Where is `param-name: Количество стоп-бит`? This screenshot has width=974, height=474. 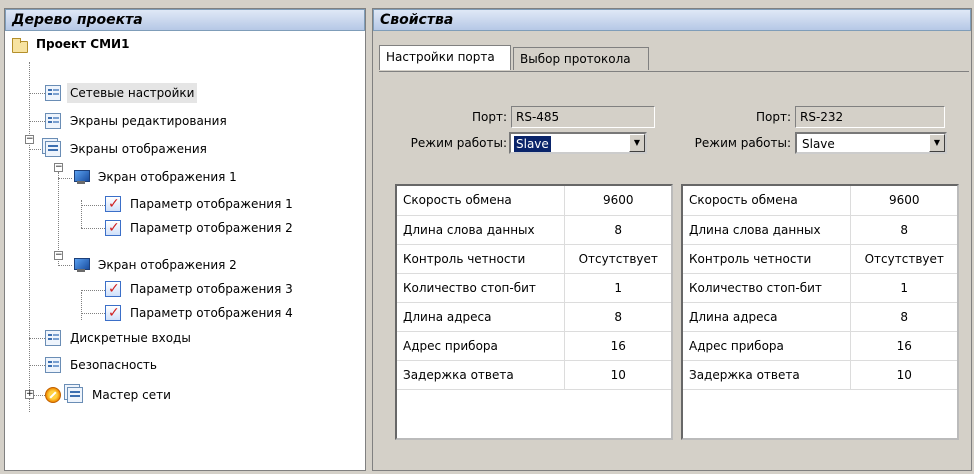 param-name: Количество стоп-бит is located at coordinates (767, 288).